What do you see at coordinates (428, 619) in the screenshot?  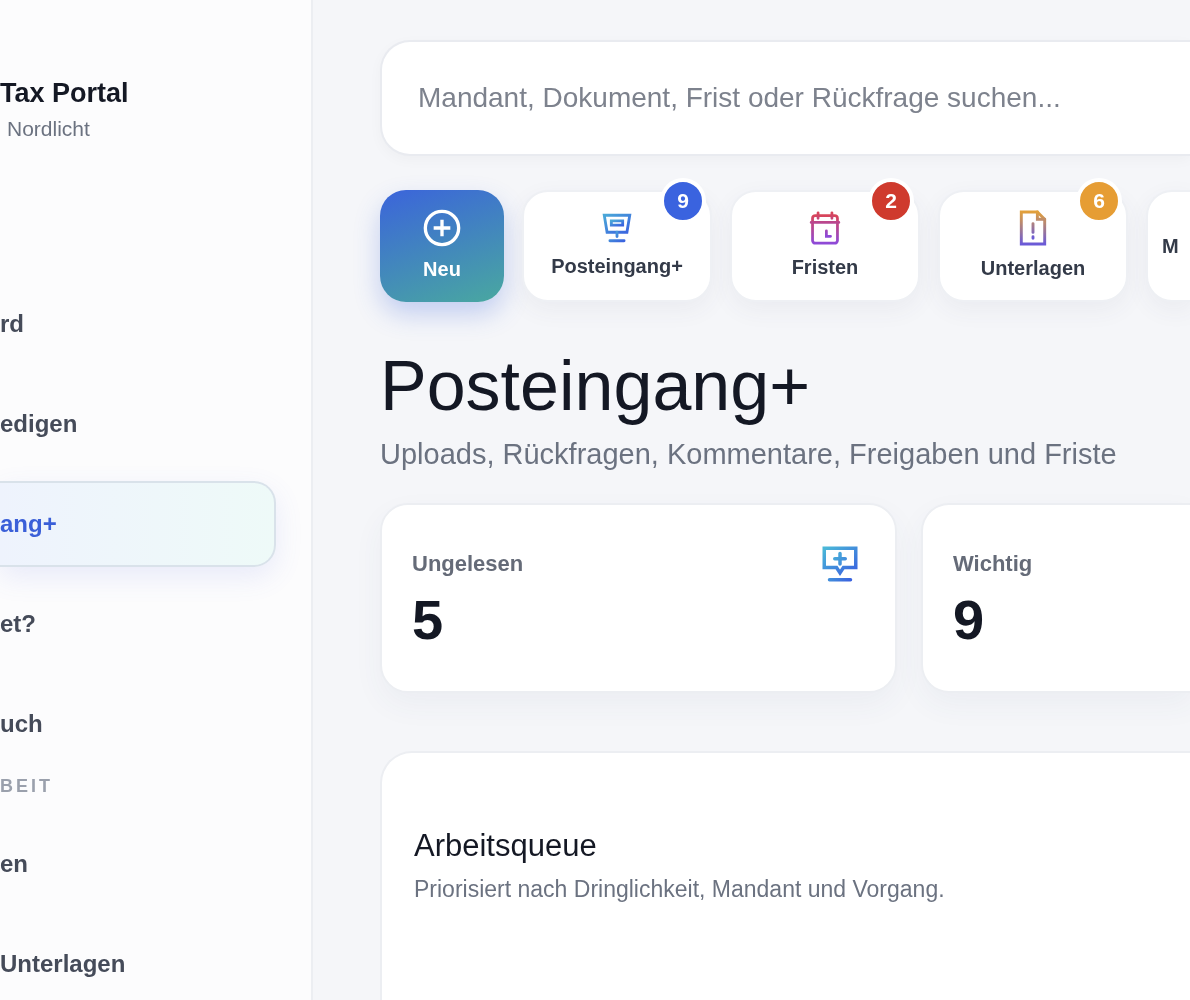 I see `stat-value: 5` at bounding box center [428, 619].